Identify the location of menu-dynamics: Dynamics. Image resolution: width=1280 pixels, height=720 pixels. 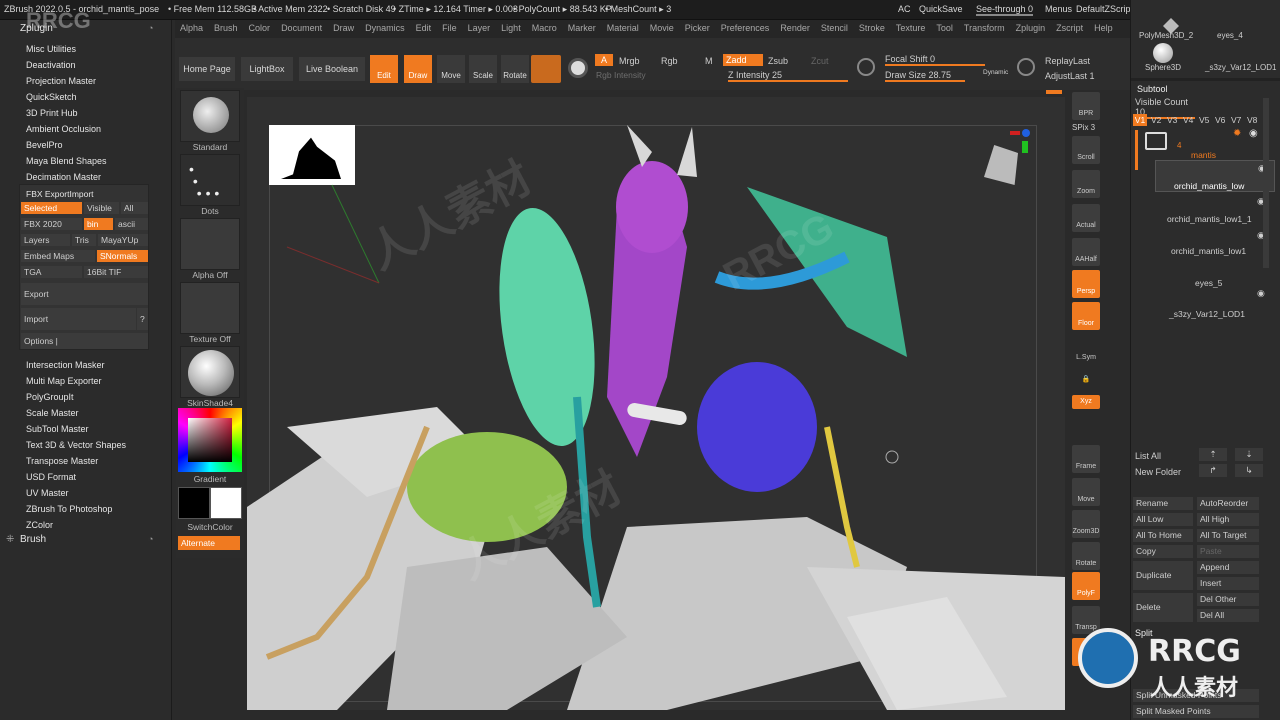
(385, 26).